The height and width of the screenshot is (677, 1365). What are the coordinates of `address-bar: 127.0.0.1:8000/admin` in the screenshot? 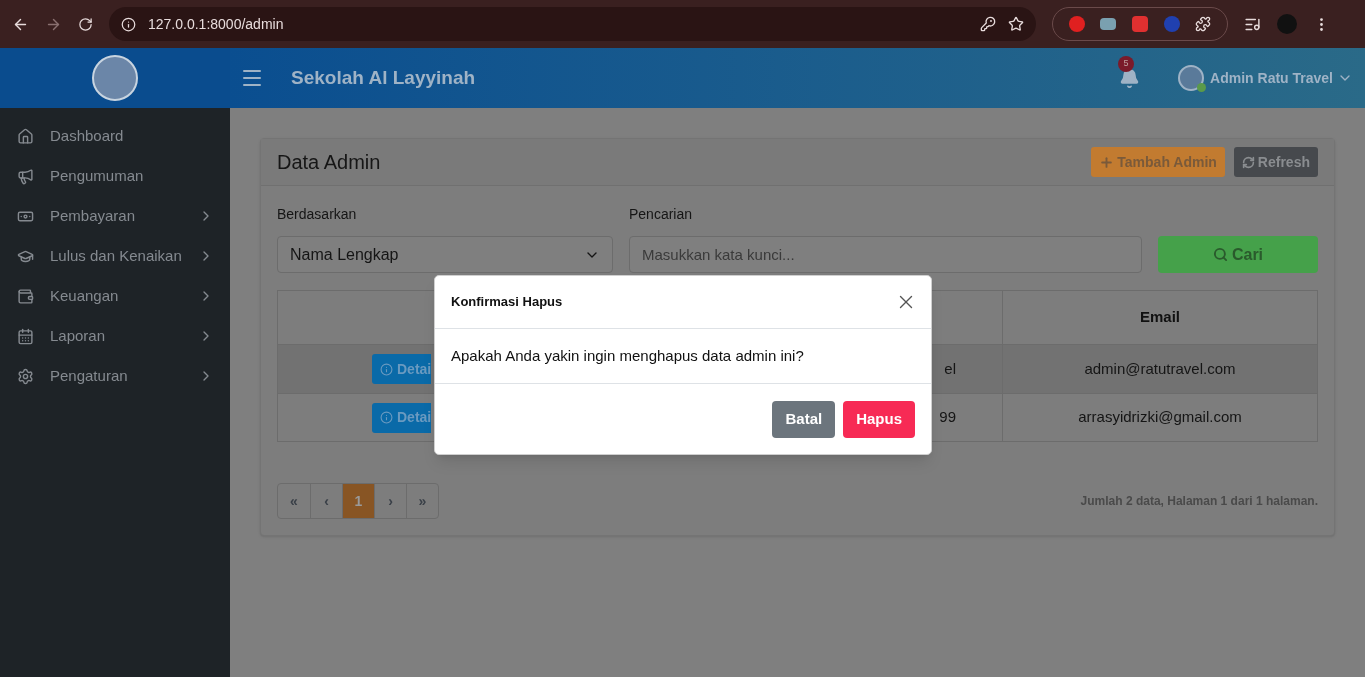 It's located at (572, 24).